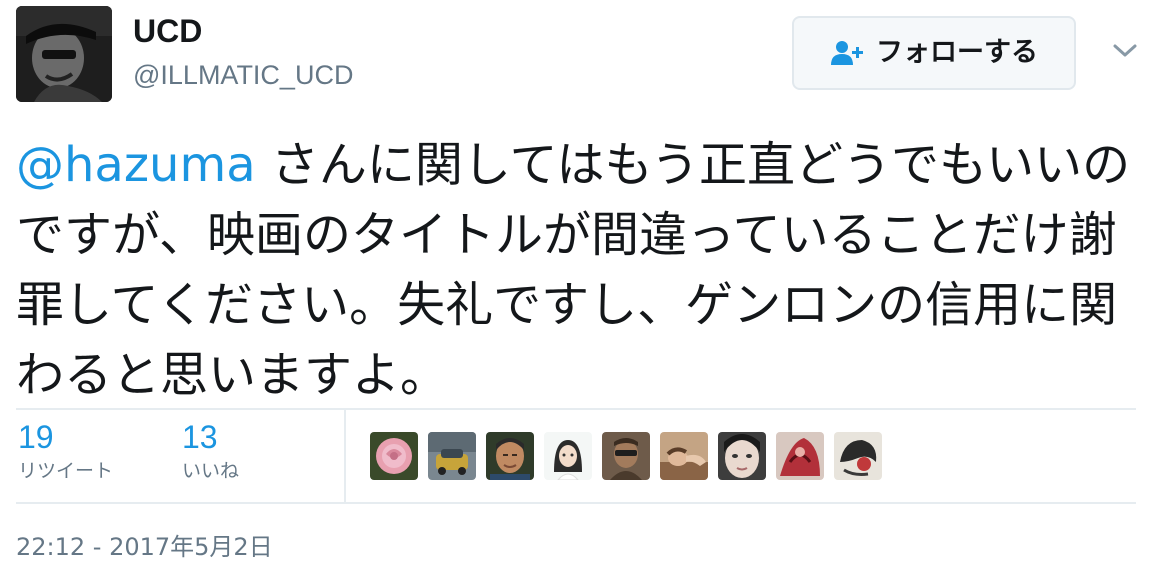 The width and height of the screenshot is (1162, 578). Describe the element at coordinates (957, 52) in the screenshot. I see `follow-button-label: フォローする` at that location.